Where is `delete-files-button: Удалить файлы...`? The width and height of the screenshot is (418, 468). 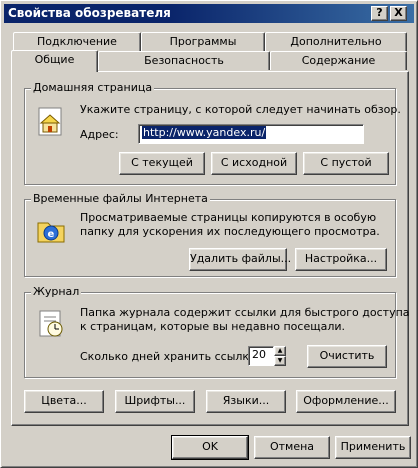 delete-files-button: Удалить файлы... is located at coordinates (240, 259).